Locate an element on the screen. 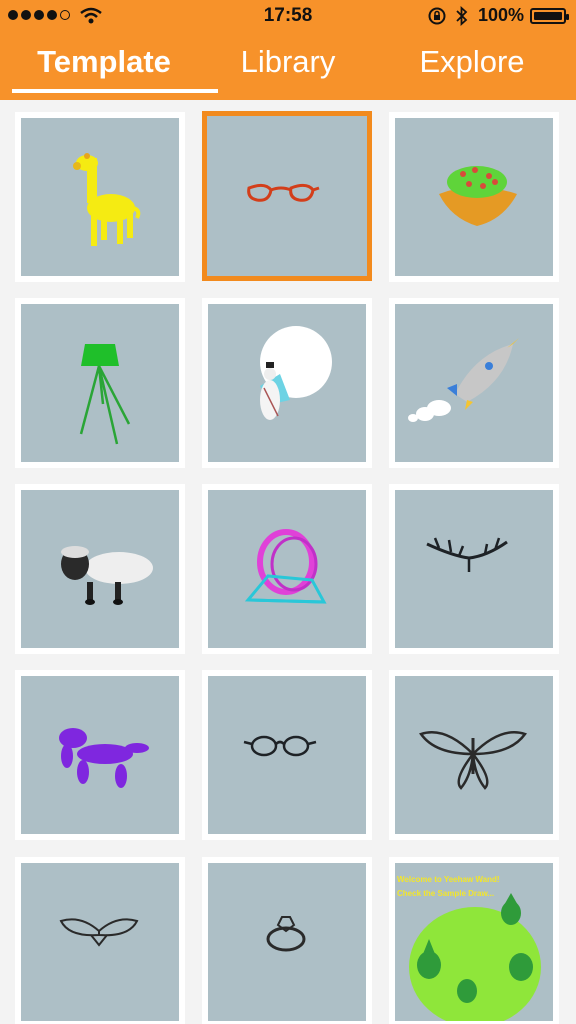 This screenshot has height=1024, width=576. glasses-icon is located at coordinates (283, 192).